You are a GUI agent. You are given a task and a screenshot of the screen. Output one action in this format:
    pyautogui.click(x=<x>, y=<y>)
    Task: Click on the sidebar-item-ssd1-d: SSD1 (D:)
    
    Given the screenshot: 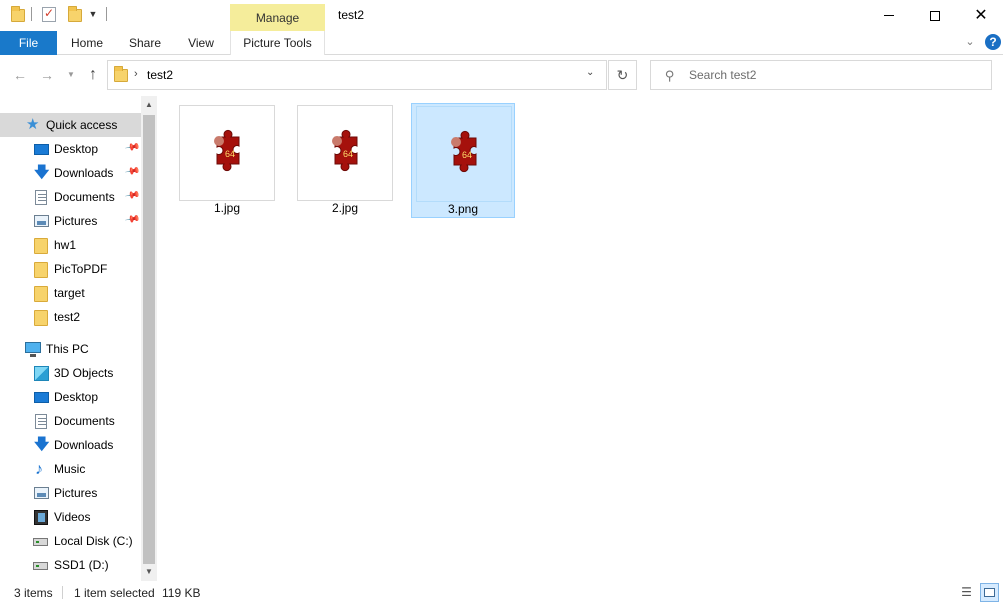 What is the action you would take?
    pyautogui.click(x=70, y=565)
    